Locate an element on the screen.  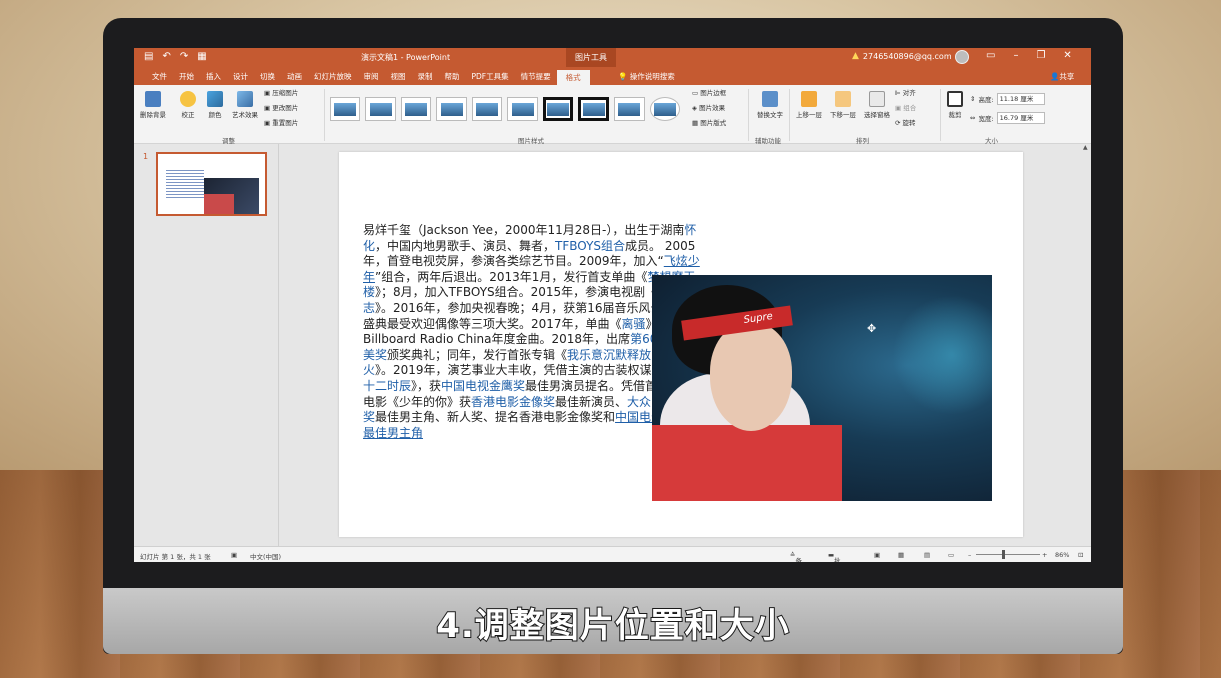
height-spinner: ⇕ 高度: 11.18 厘米 is located at coordinates (1007, 99).